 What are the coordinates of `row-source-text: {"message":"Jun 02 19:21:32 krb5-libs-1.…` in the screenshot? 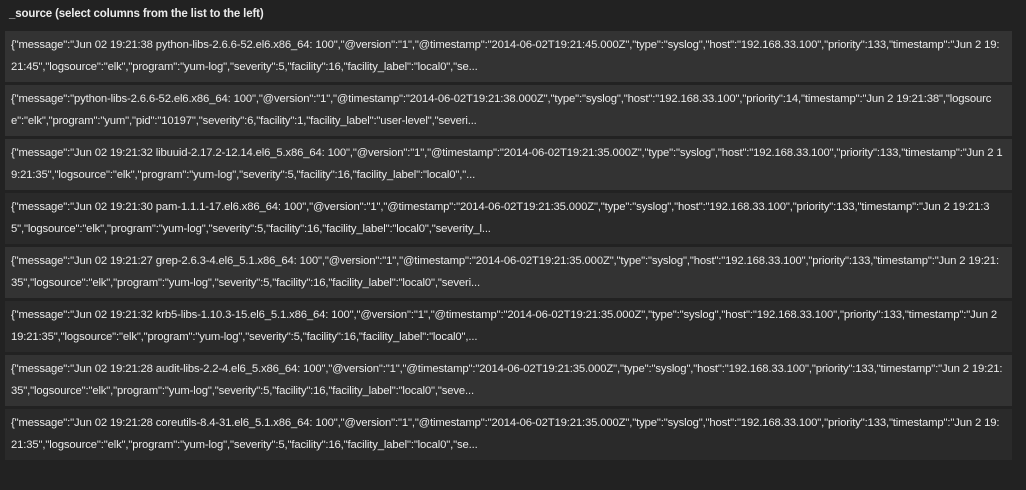 It's located at (504, 326).